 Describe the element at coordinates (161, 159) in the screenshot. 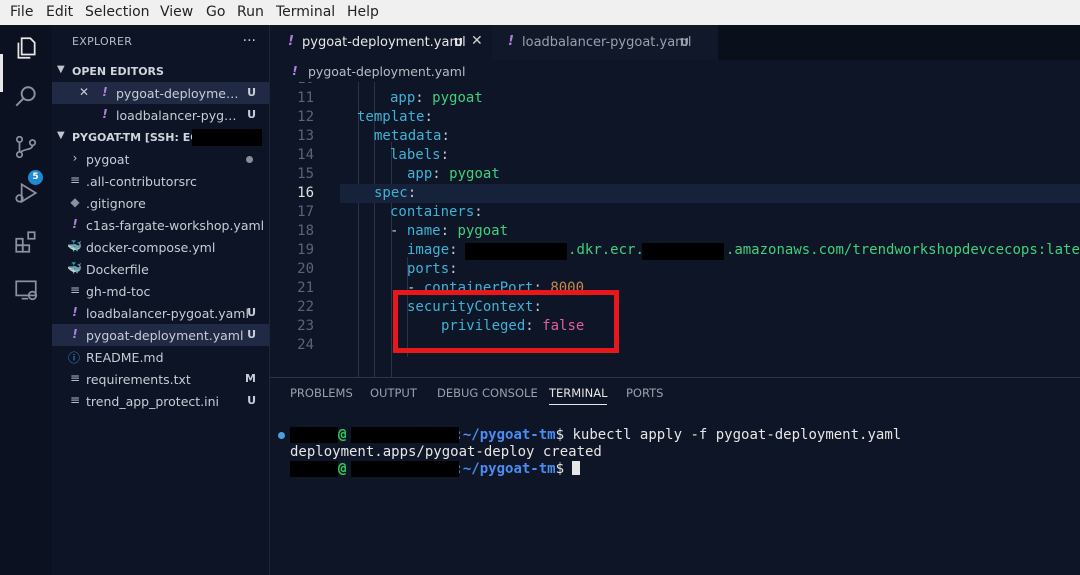

I see `folder-item: › pygoat` at that location.